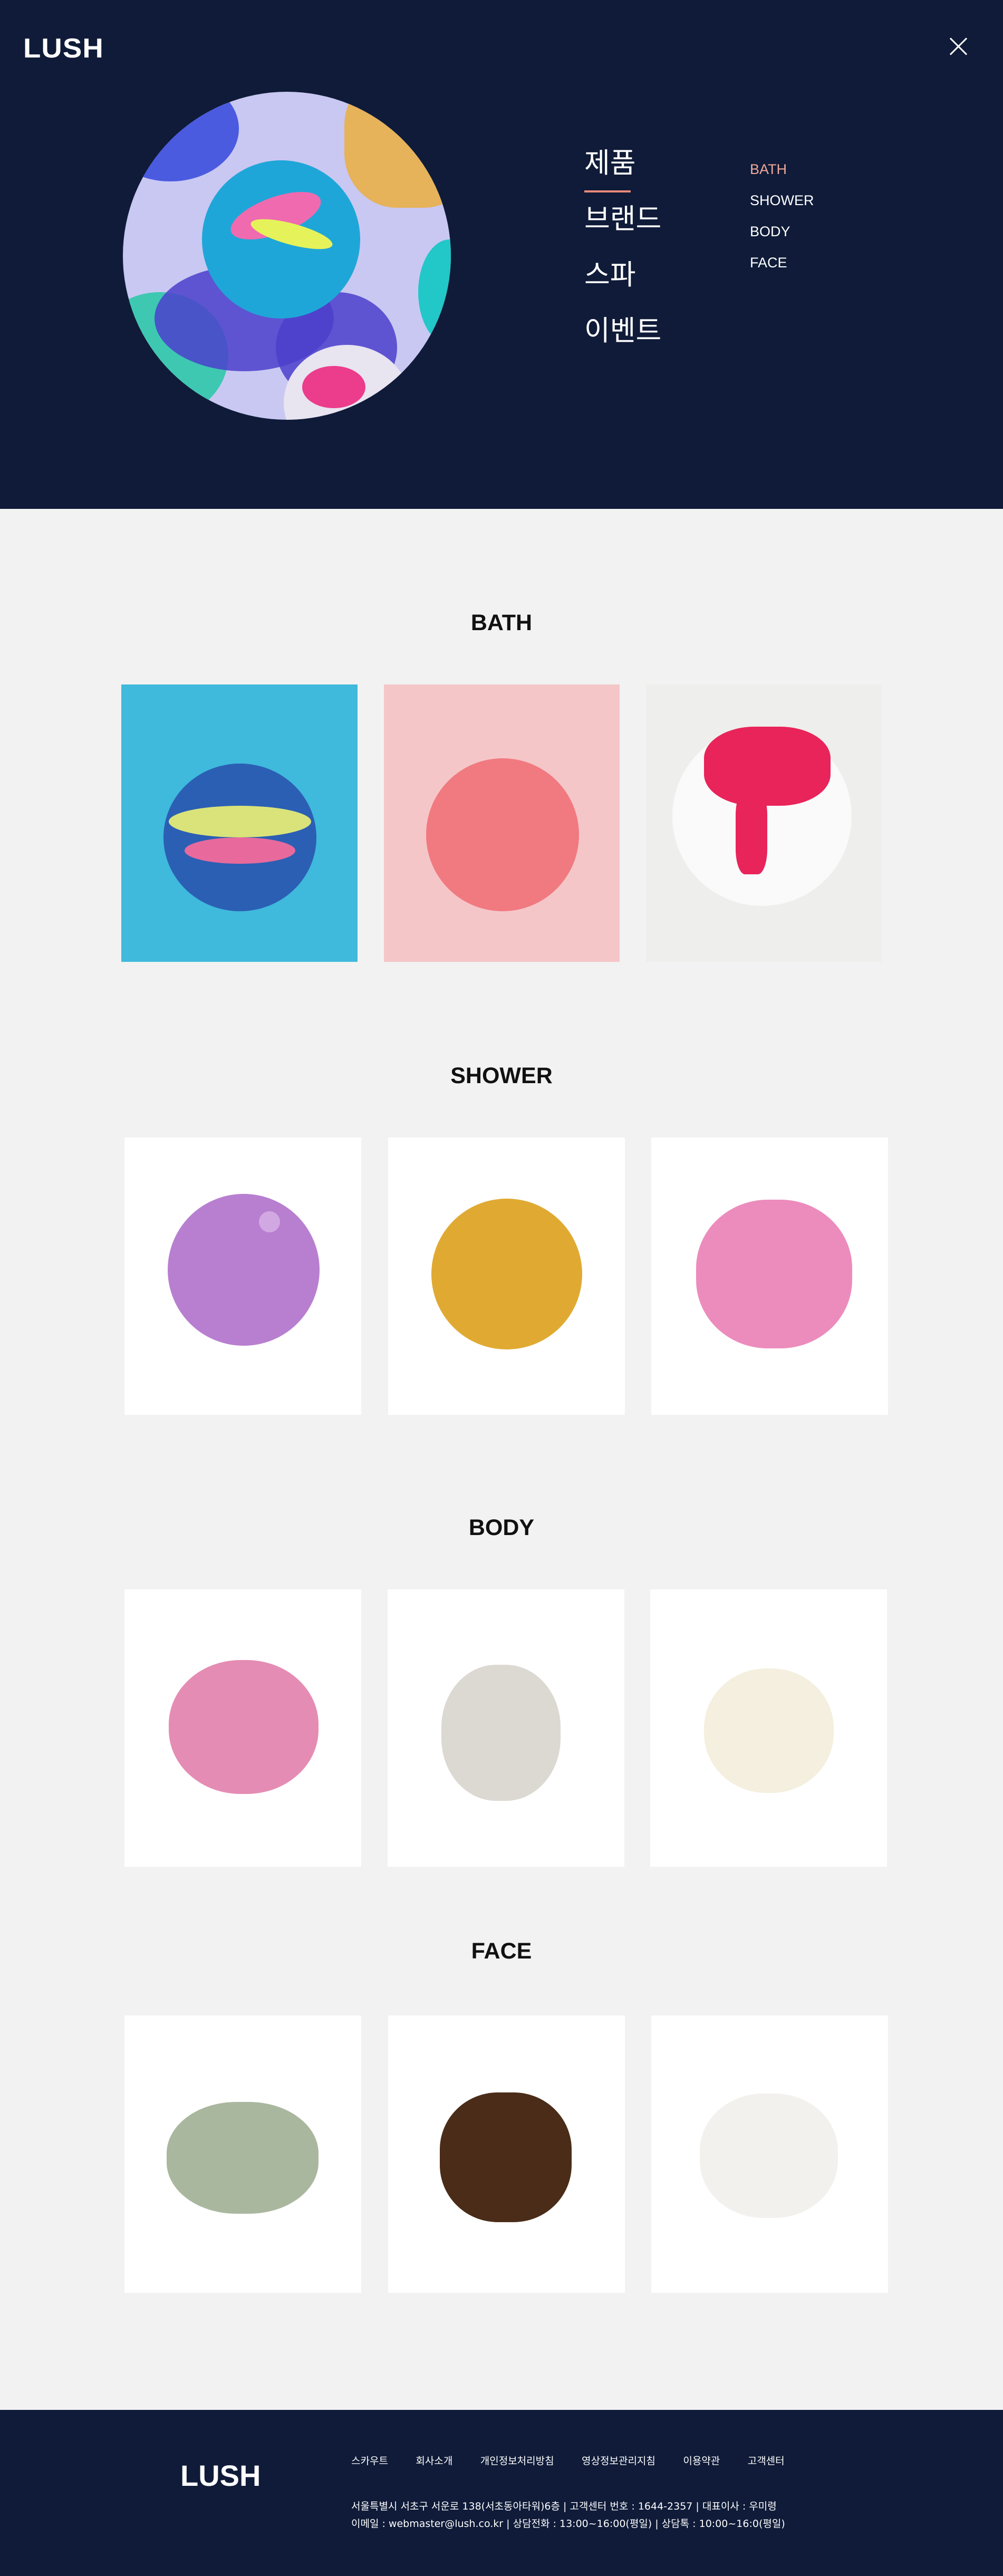  I want to click on sub-menu-shower: SHOWER, so click(782, 201).